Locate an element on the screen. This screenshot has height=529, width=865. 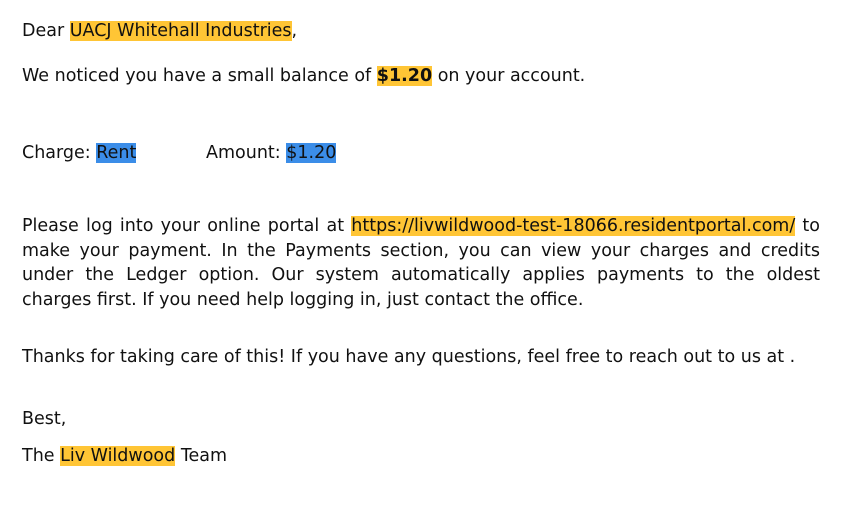
signature-suffix: Team is located at coordinates (201, 456).